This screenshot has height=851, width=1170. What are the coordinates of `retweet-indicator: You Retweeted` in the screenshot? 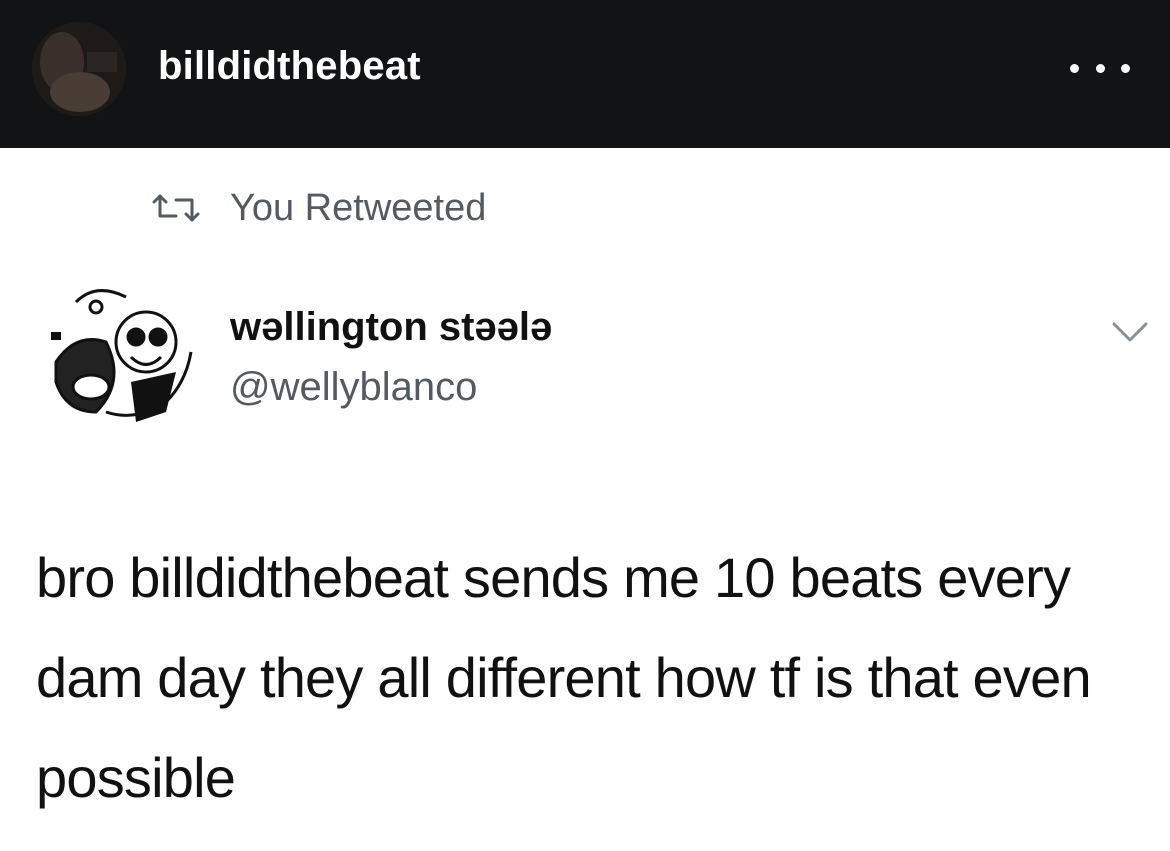 It's located at (318, 208).